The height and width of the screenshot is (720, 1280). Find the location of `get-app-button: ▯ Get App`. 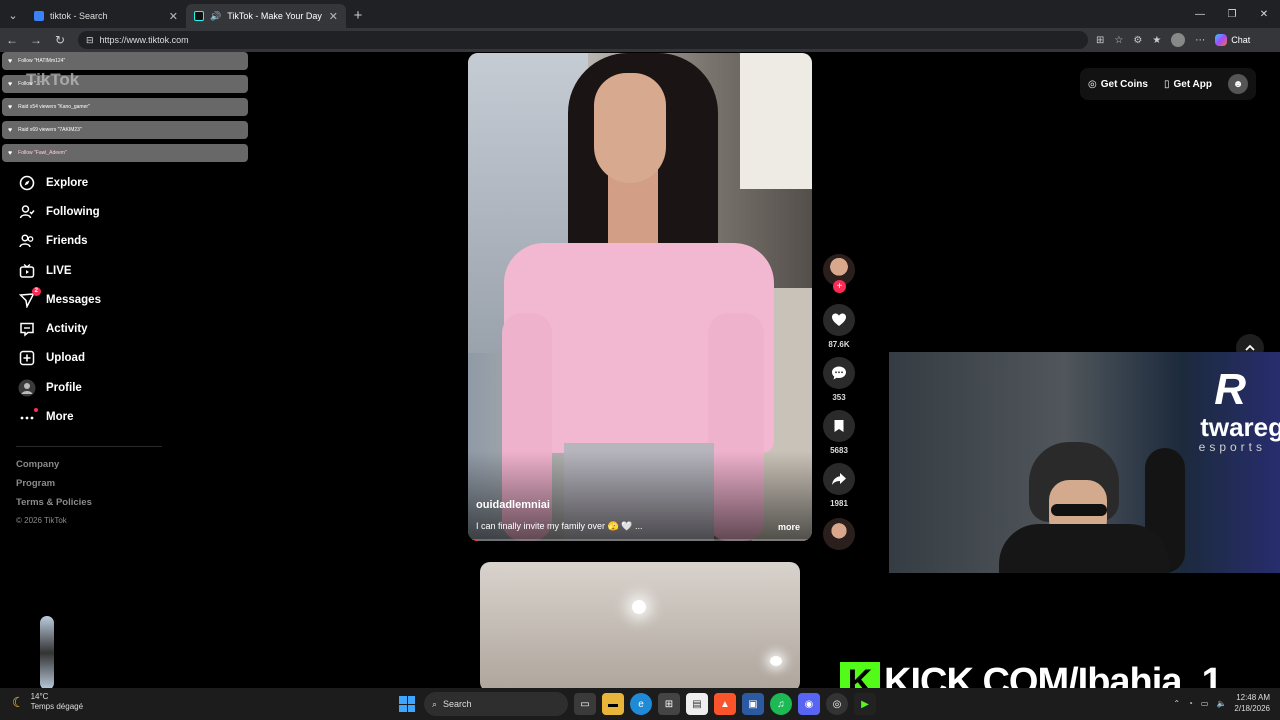

get-app-button: ▯ Get App is located at coordinates (1188, 84).